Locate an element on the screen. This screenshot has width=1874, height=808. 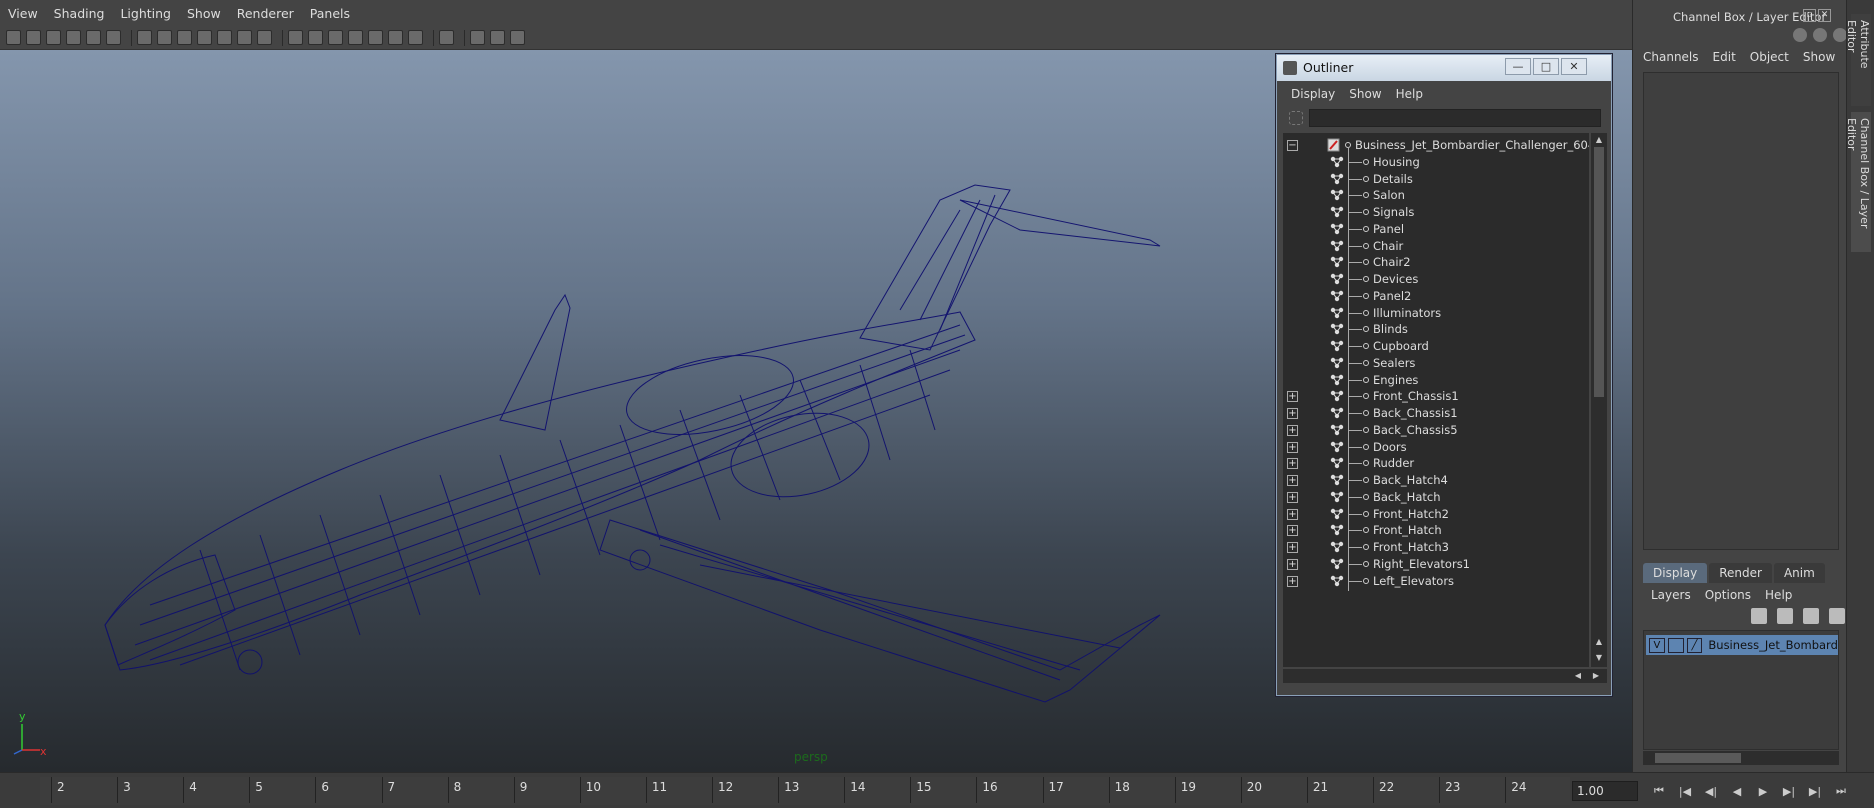
tab-attribute-editor: Attribute Editor is located at coordinates (1858, 60).